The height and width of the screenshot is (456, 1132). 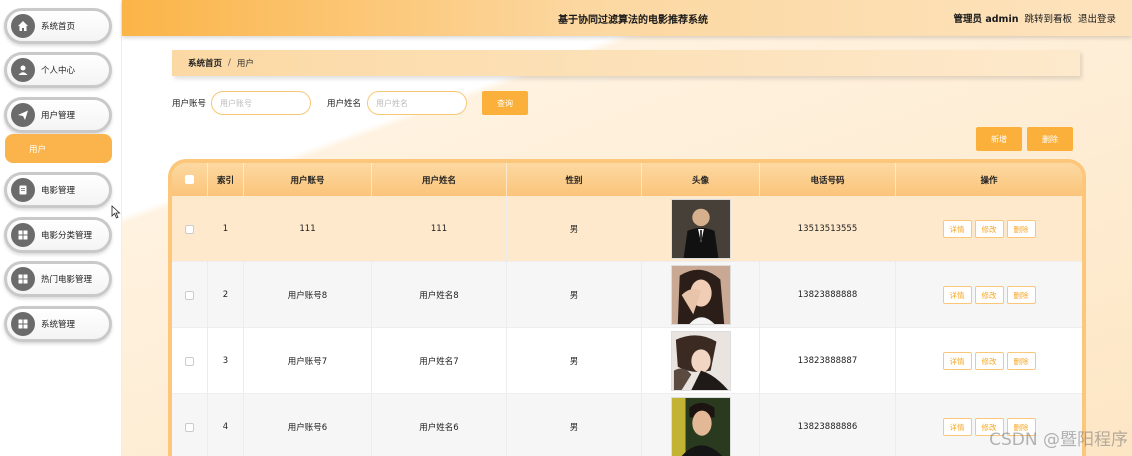 I want to click on cell-account: 111, so click(x=308, y=229).